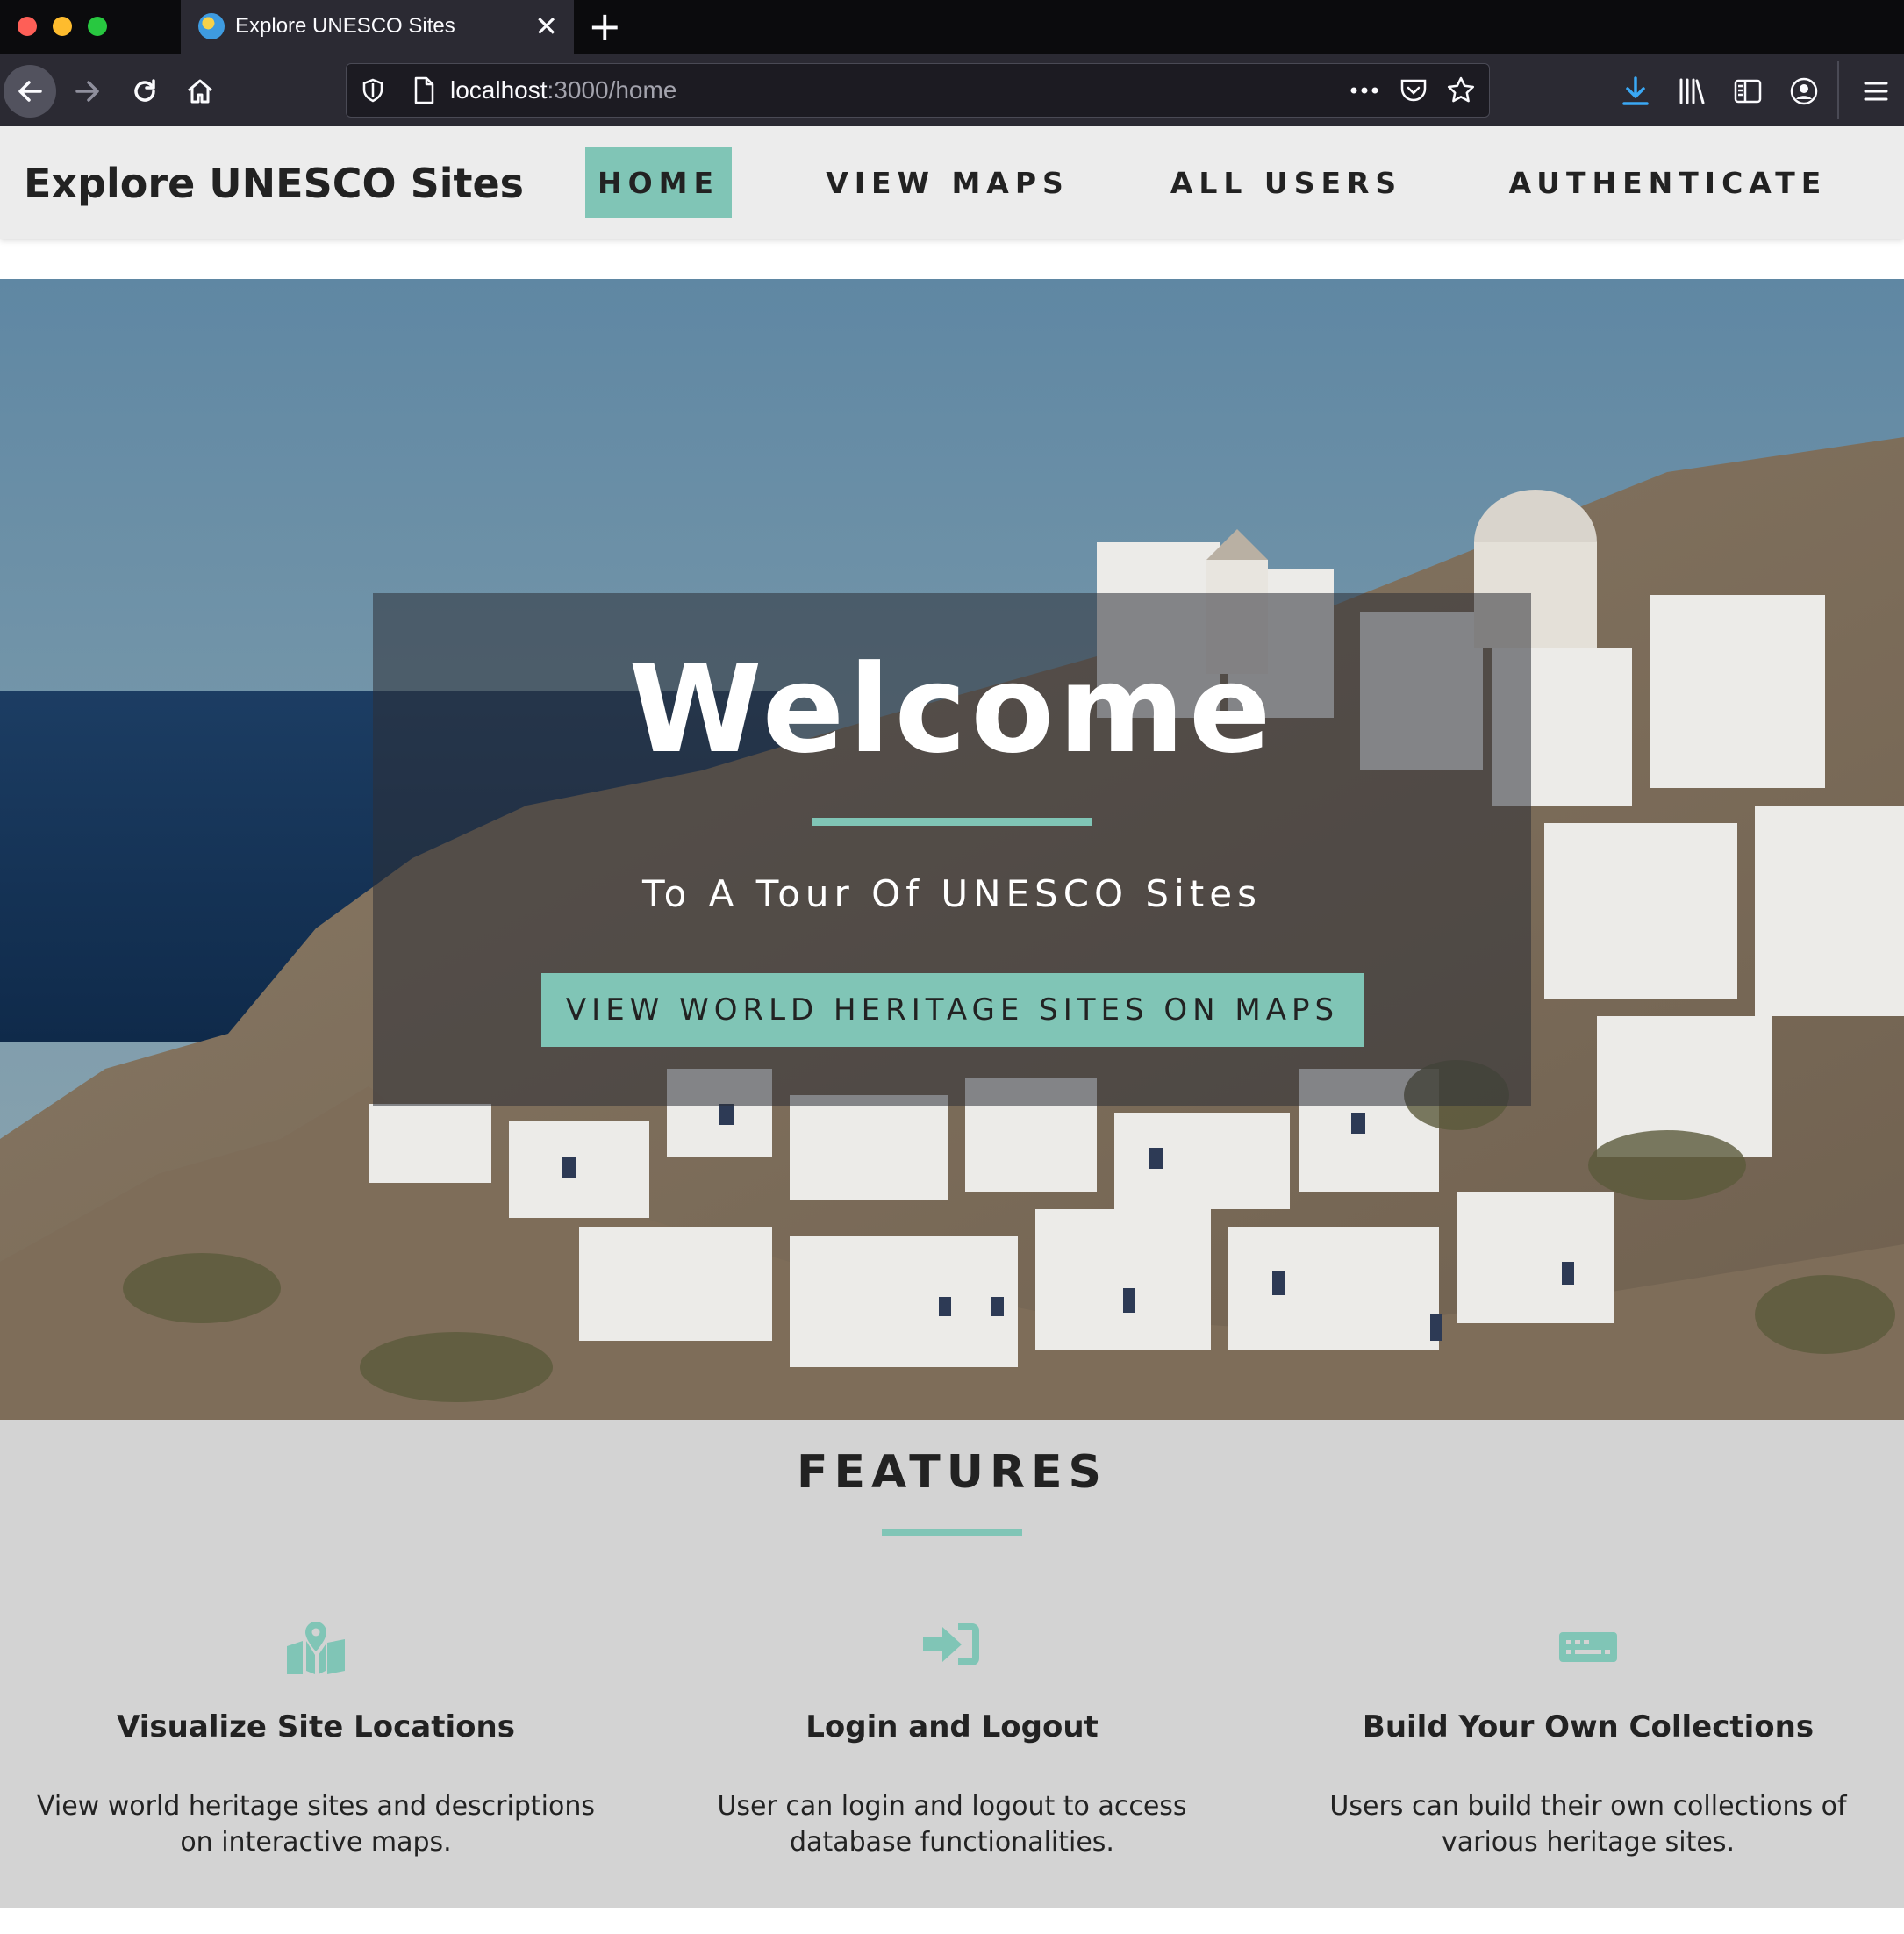 This screenshot has height=1934, width=1904. I want to click on browser-tab: Explore UNESCO Sites ✕, so click(377, 27).